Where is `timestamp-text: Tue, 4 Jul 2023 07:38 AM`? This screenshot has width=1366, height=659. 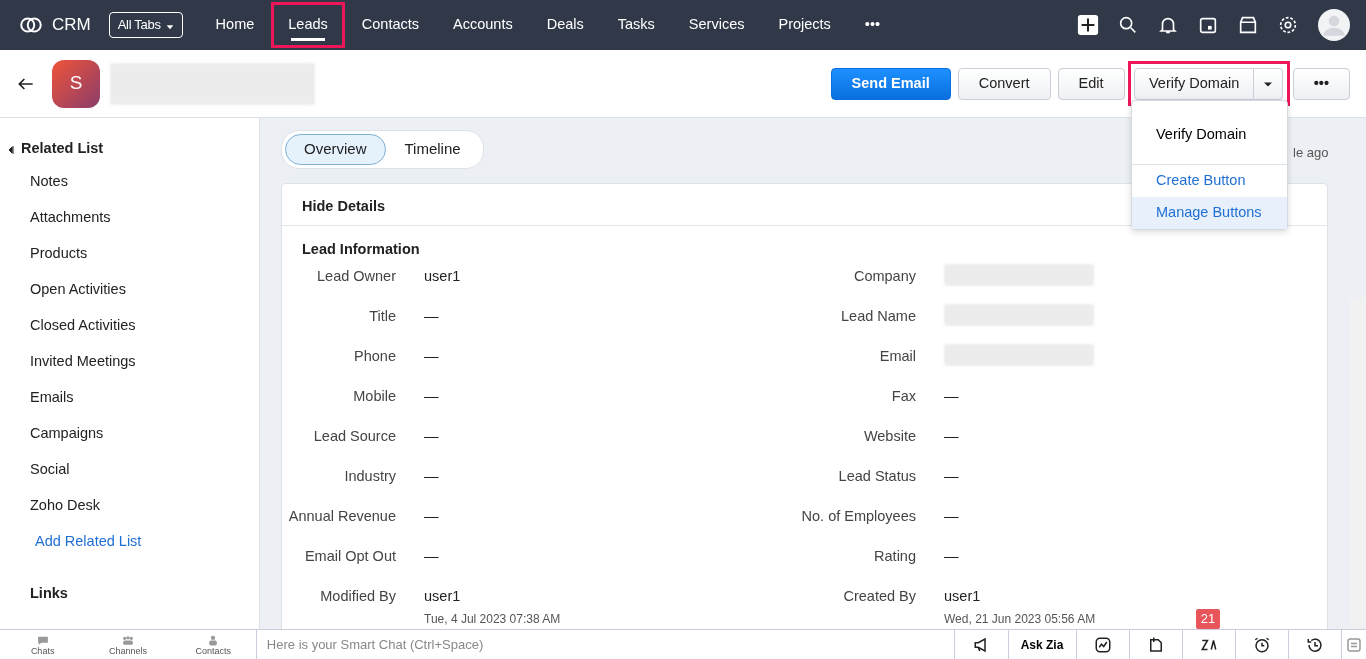
timestamp-text: Tue, 4 Jul 2023 07:38 AM is located at coordinates (492, 619).